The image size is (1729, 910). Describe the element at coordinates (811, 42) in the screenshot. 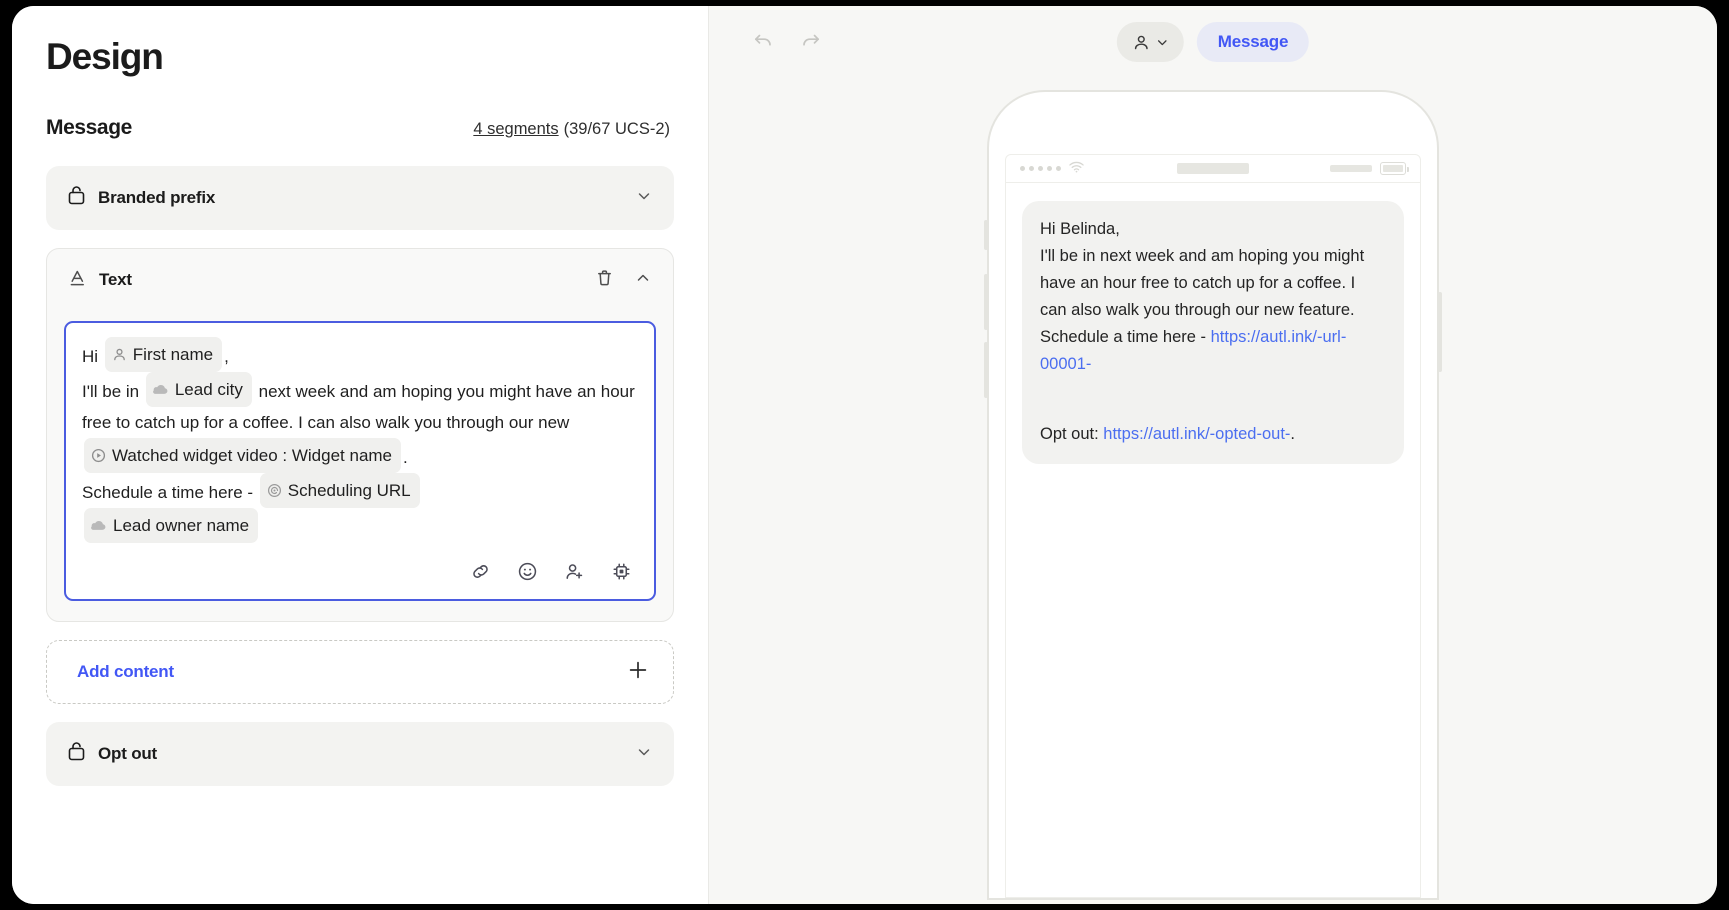

I see `redo-icon` at that location.